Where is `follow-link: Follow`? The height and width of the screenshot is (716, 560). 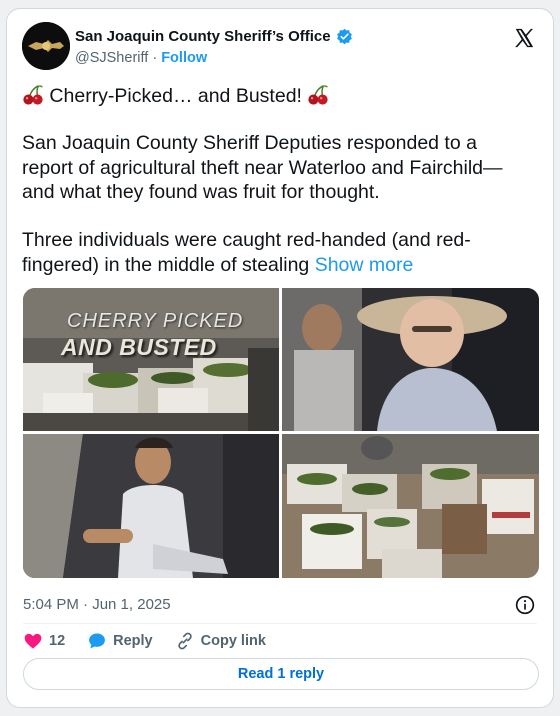 follow-link: Follow is located at coordinates (184, 58).